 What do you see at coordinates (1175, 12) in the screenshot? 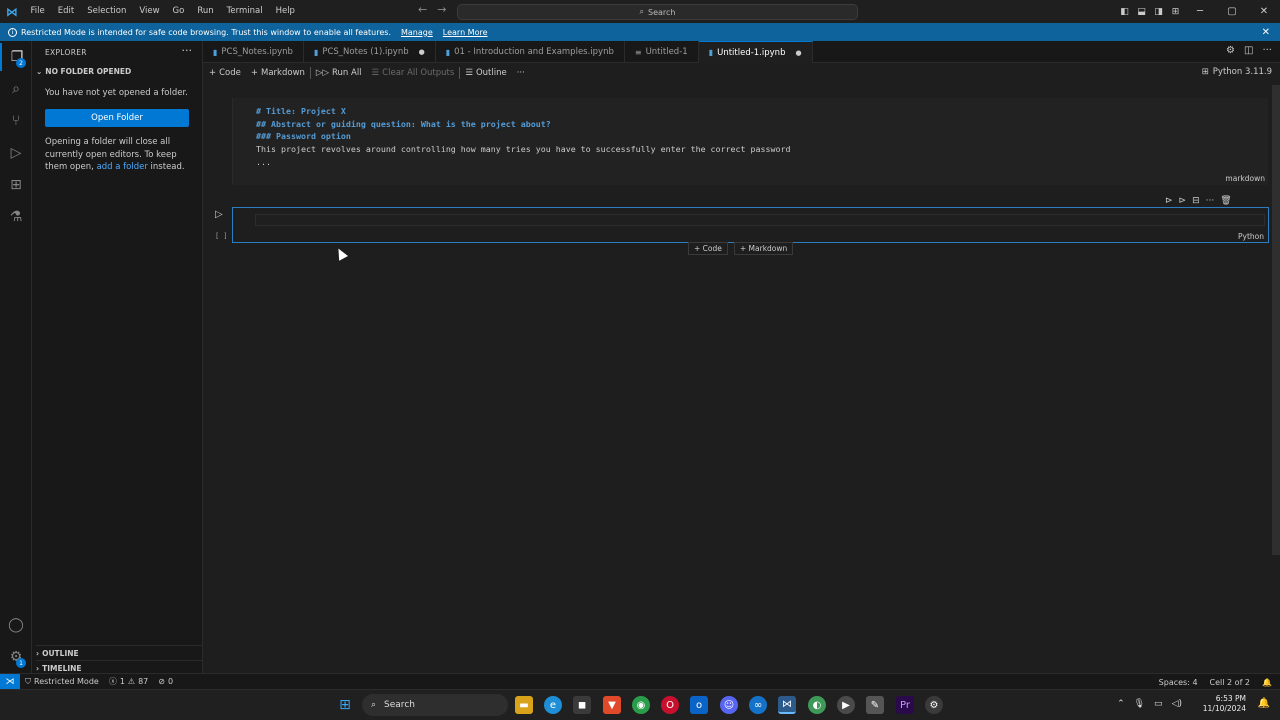
I see `customize-layout-icon: ⊞` at bounding box center [1175, 12].